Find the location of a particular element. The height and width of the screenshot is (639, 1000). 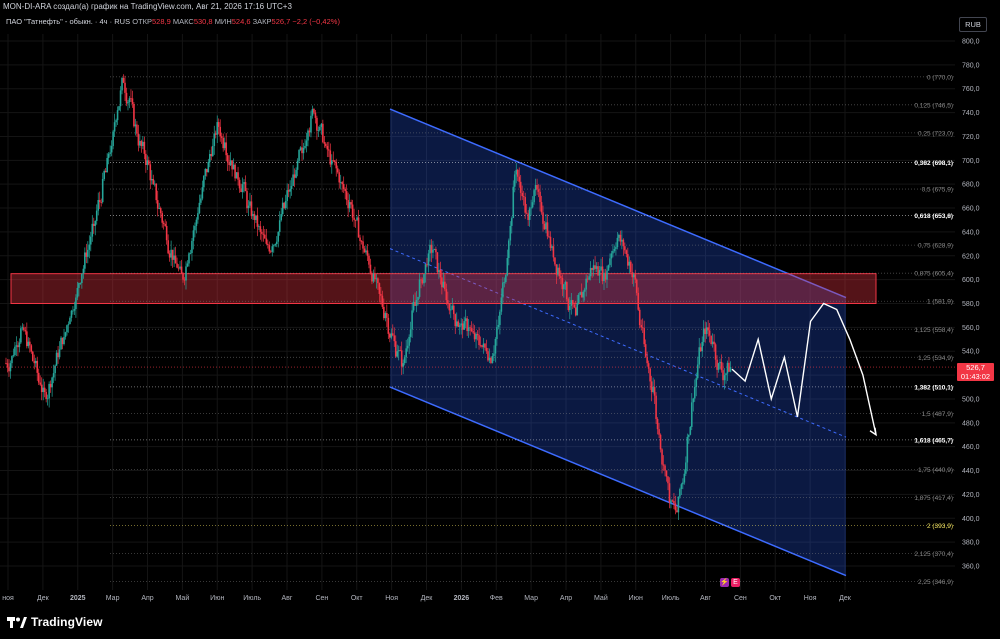

currency-button: RUB is located at coordinates (973, 24).